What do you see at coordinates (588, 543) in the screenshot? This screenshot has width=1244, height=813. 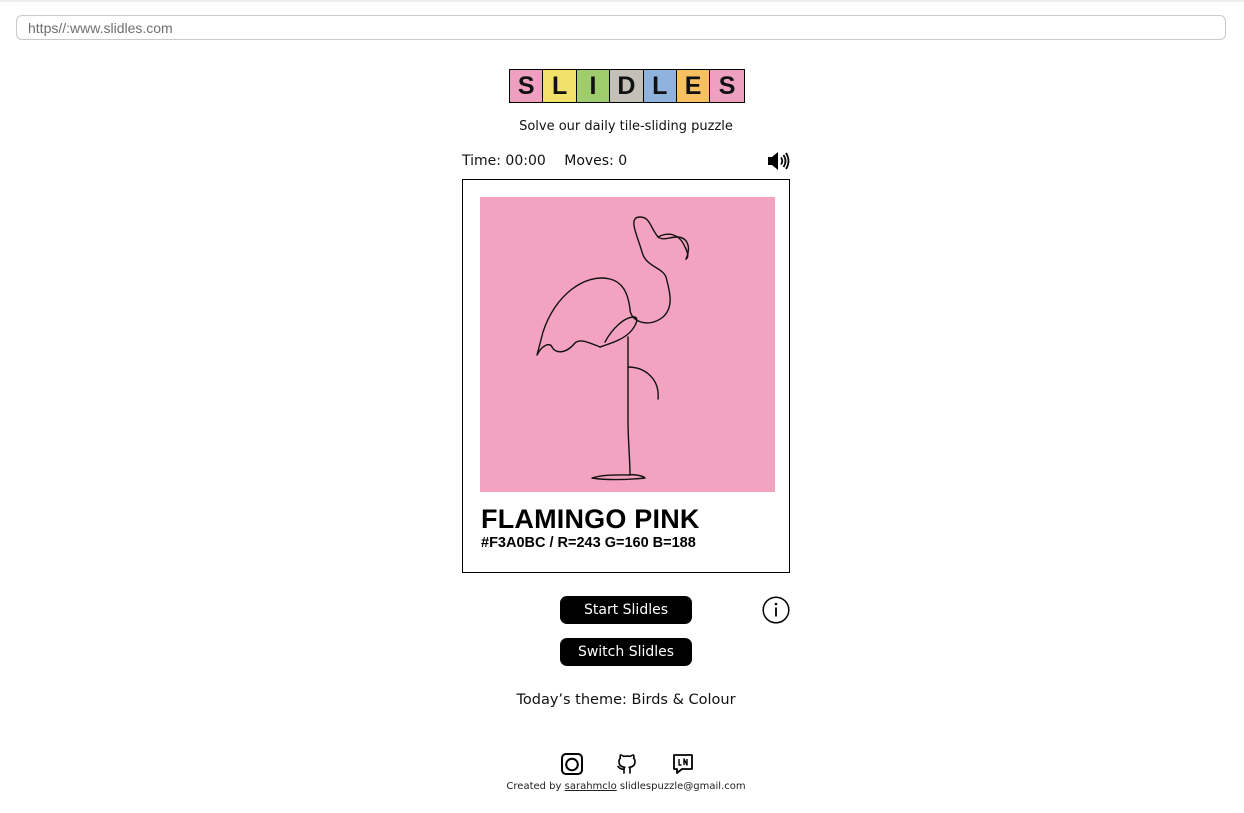 I see `color-code: #F3A0BC / R=243 G=160 B=188` at bounding box center [588, 543].